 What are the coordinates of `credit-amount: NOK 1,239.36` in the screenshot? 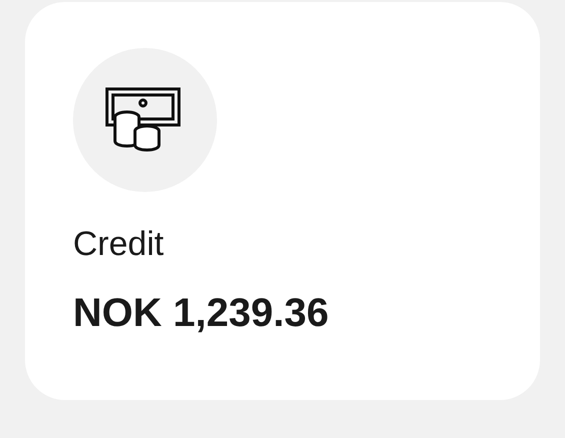 It's located at (201, 313).